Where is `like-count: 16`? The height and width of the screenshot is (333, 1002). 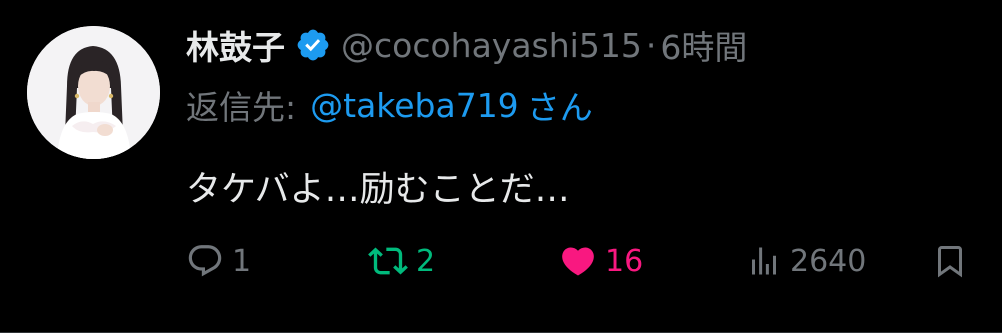 like-count: 16 is located at coordinates (624, 261).